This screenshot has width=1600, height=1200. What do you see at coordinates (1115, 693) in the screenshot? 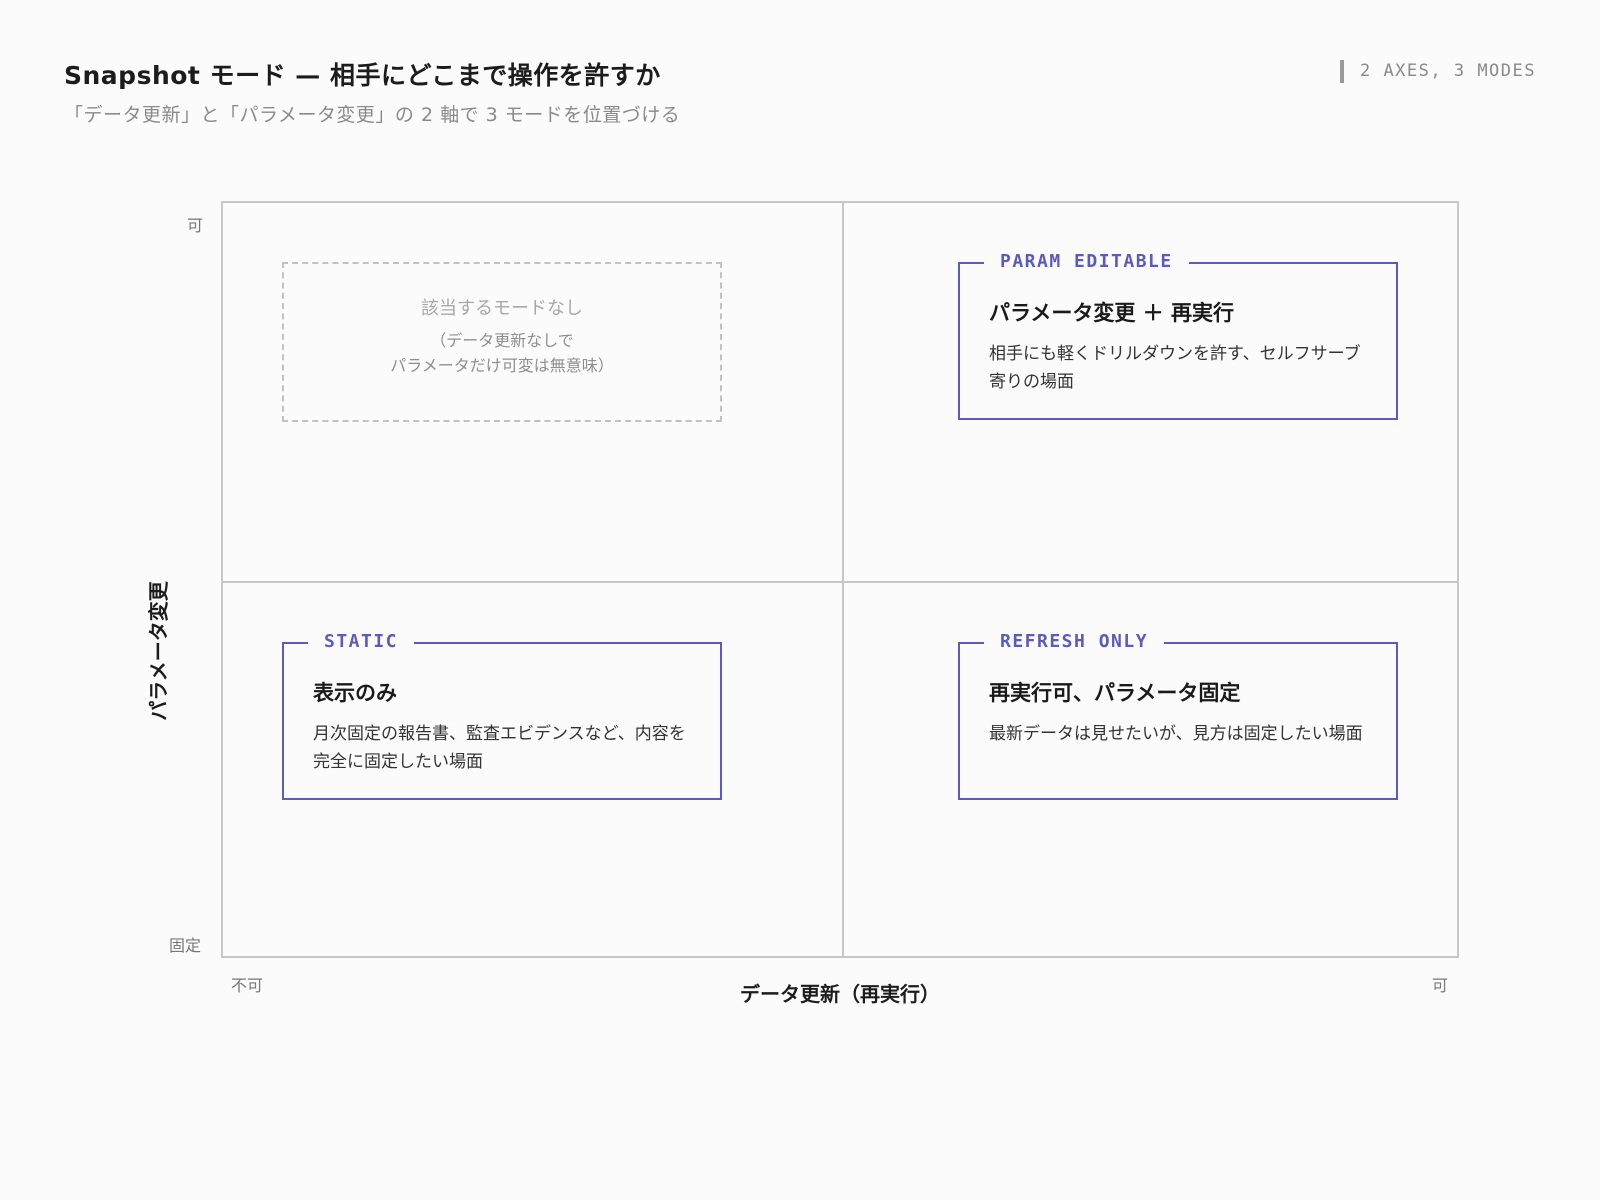
I see `mode-heading: 再実行可、パラメータ固定` at bounding box center [1115, 693].